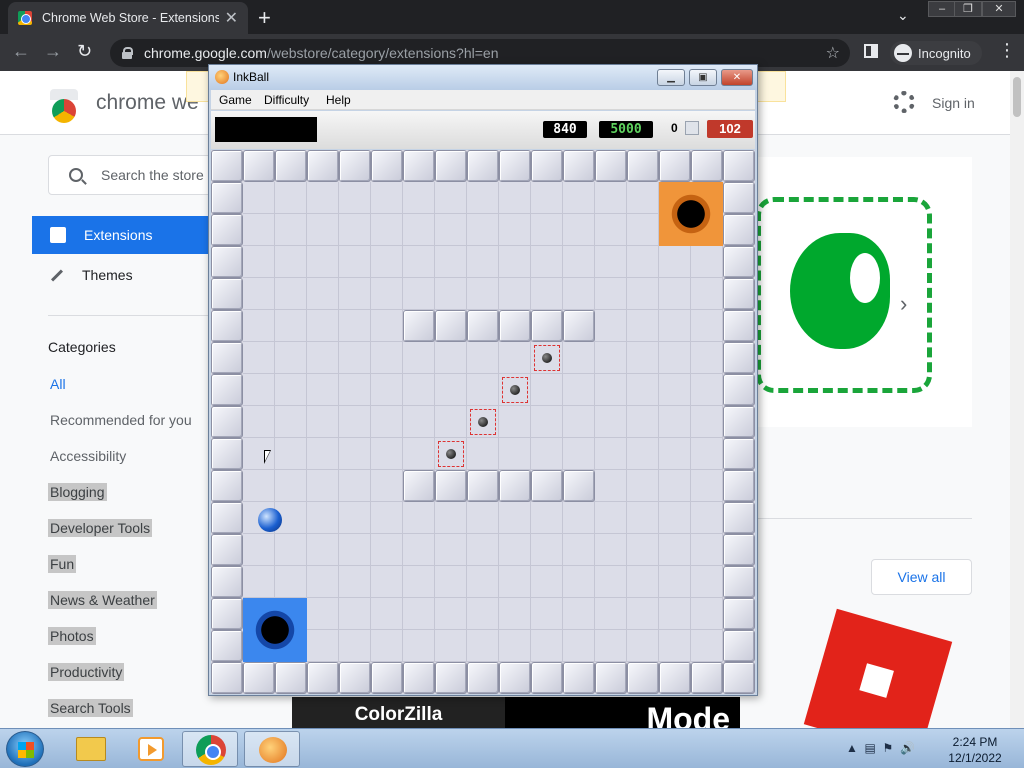 The image size is (1024, 768). Describe the element at coordinates (483, 77) in the screenshot. I see `inkball-titlebar: InkBall ▁ ▣ ✕` at that location.